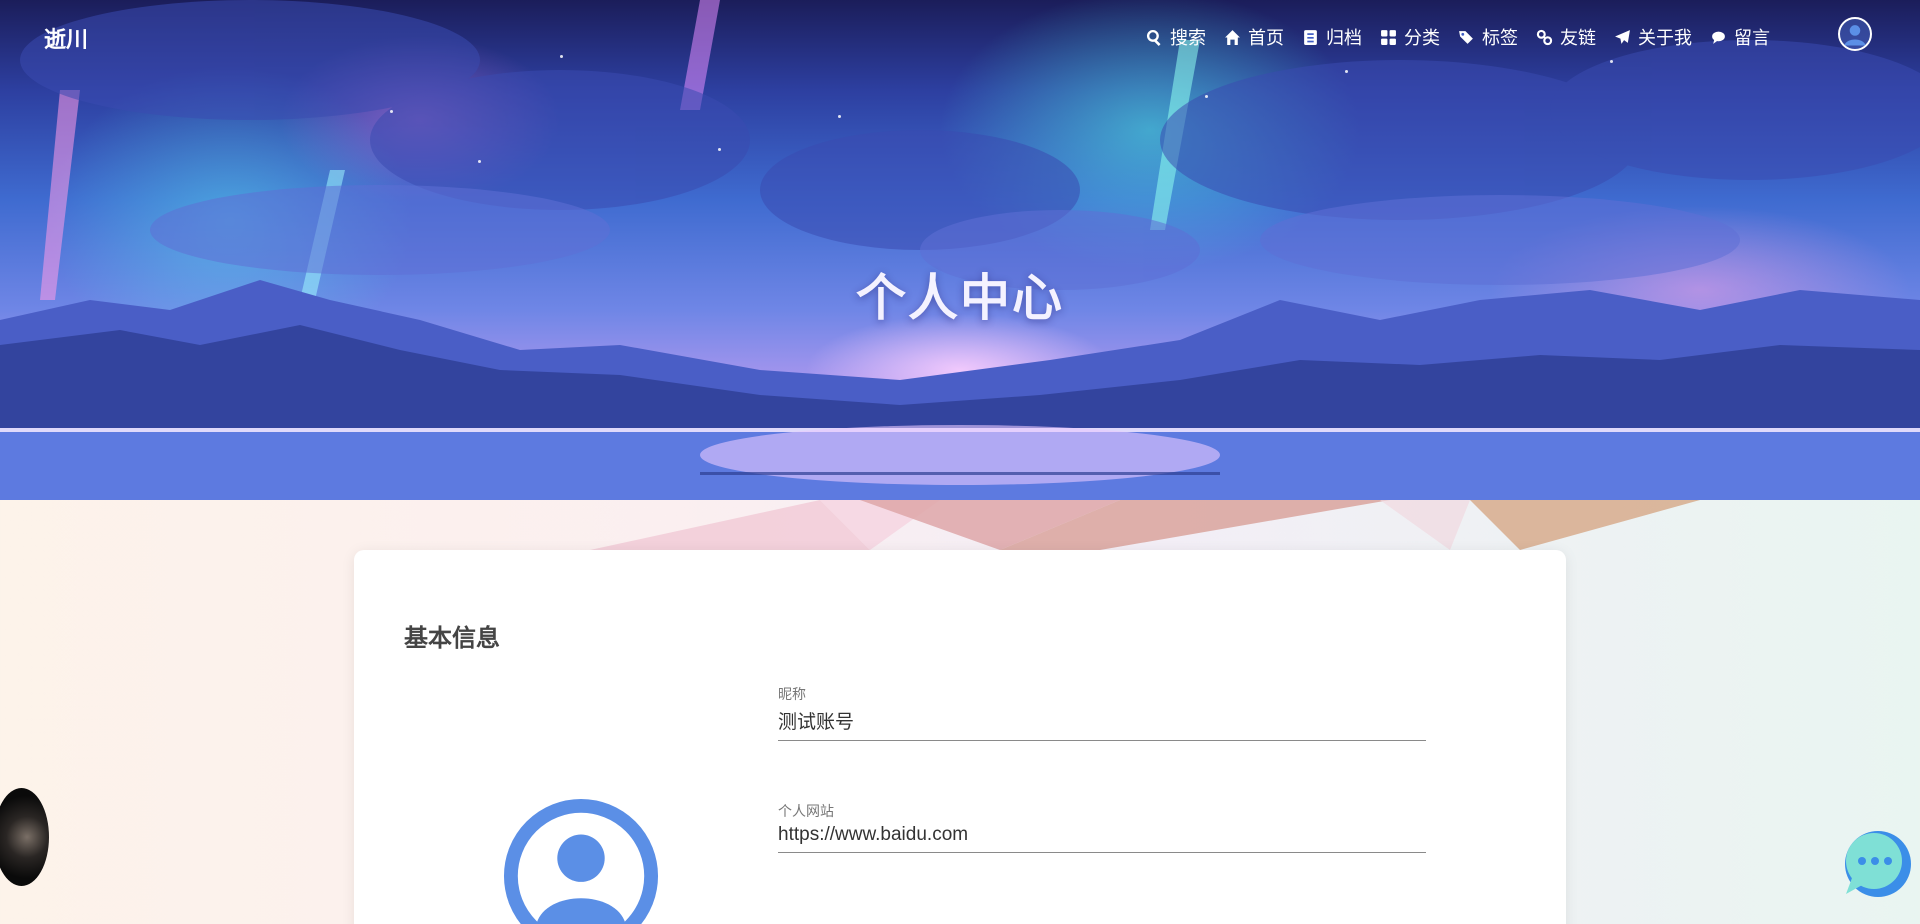 The height and width of the screenshot is (924, 1920). Describe the element at coordinates (1578, 38) in the screenshot. I see `nav-label: 友链` at that location.